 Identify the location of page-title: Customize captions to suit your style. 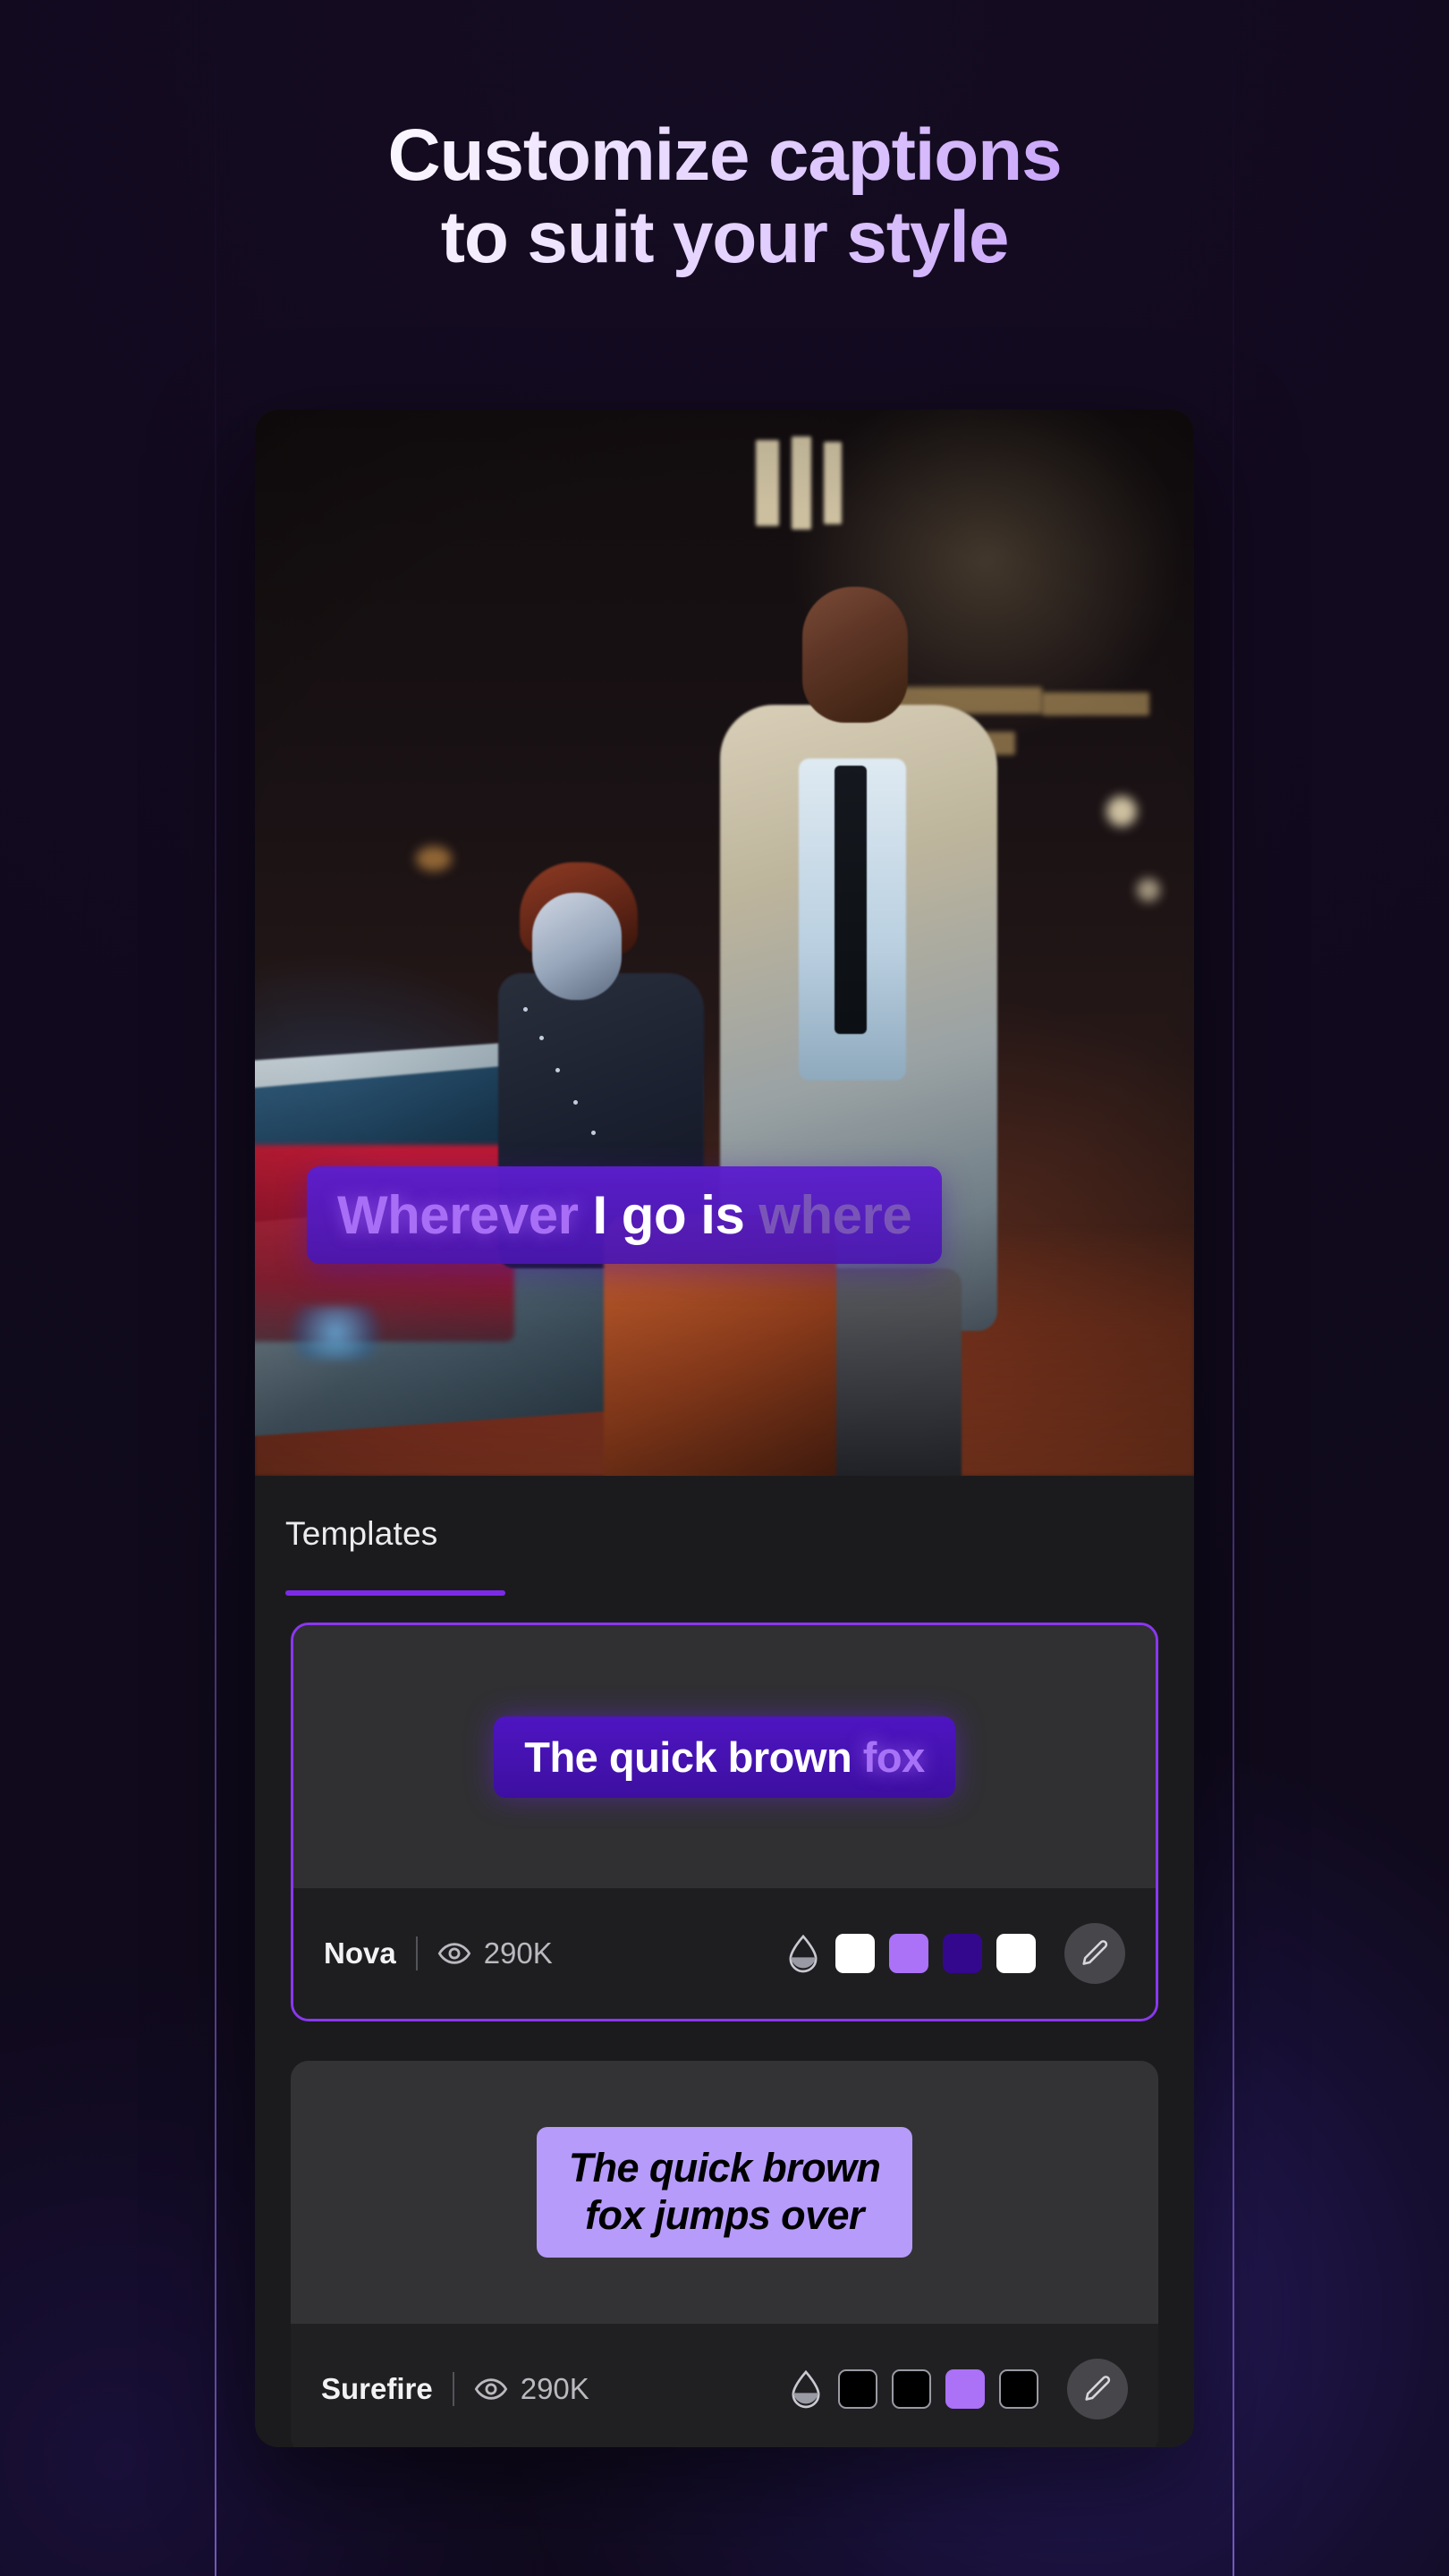
(724, 196).